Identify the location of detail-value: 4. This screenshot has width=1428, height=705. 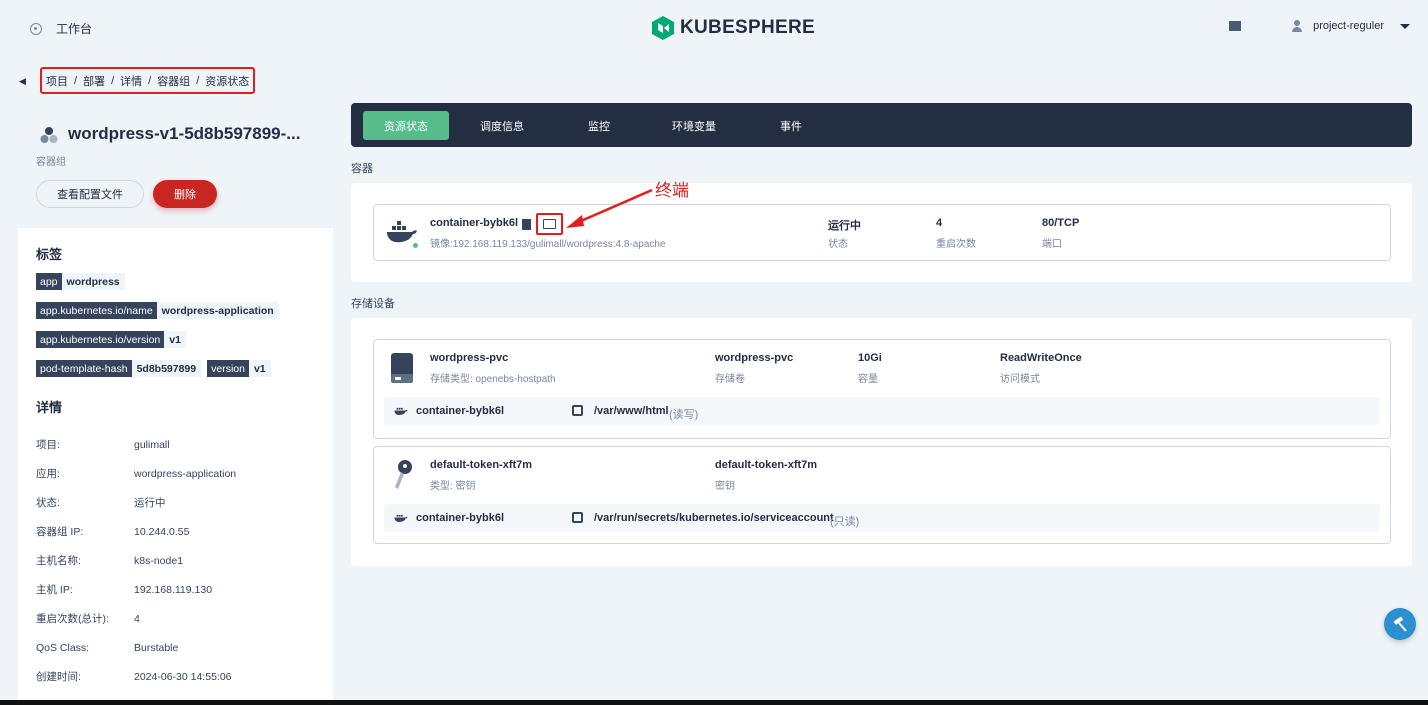
(137, 618).